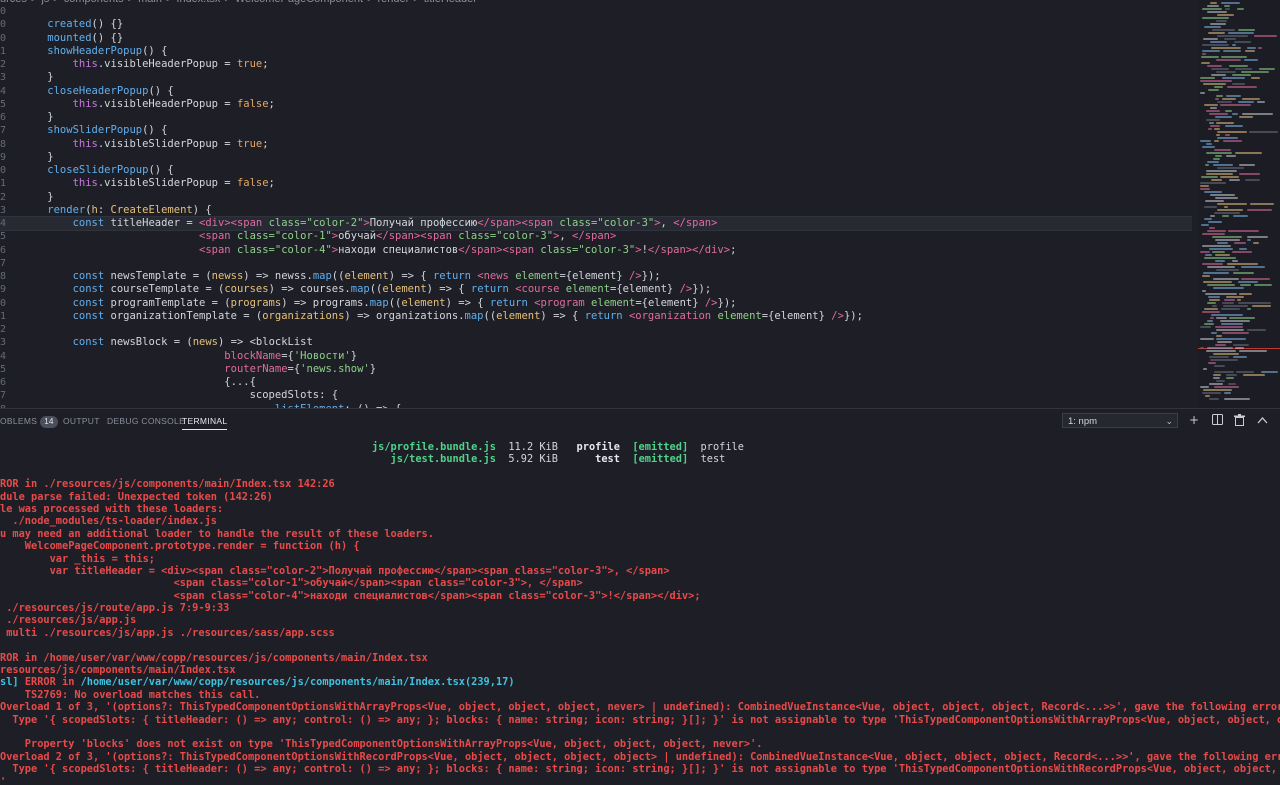  Describe the element at coordinates (640, 780) in the screenshot. I see `terminal-line: '` at that location.